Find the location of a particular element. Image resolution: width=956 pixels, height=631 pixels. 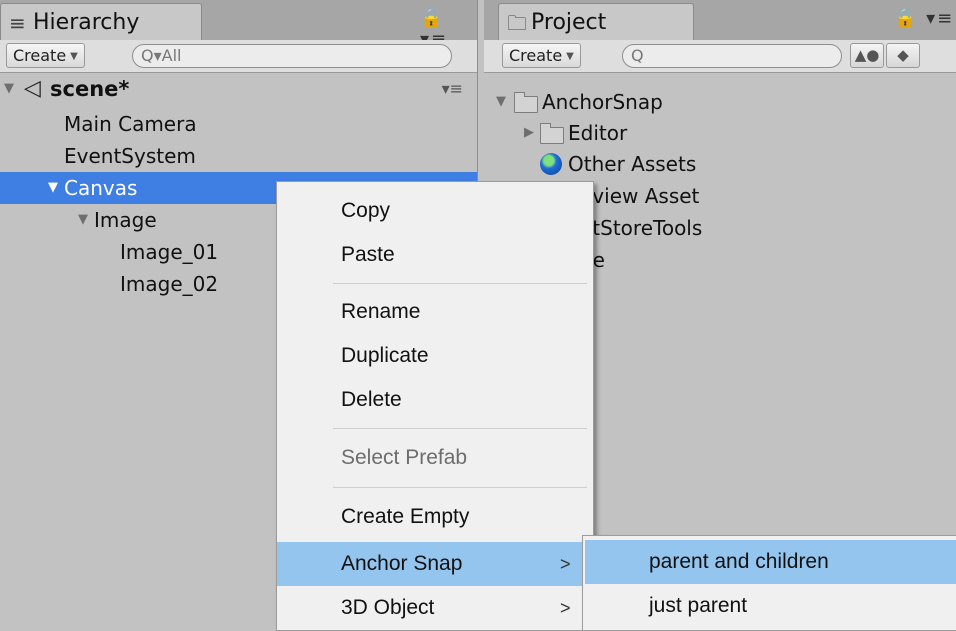

hierarchy-item-label: Canvas is located at coordinates (101, 188).